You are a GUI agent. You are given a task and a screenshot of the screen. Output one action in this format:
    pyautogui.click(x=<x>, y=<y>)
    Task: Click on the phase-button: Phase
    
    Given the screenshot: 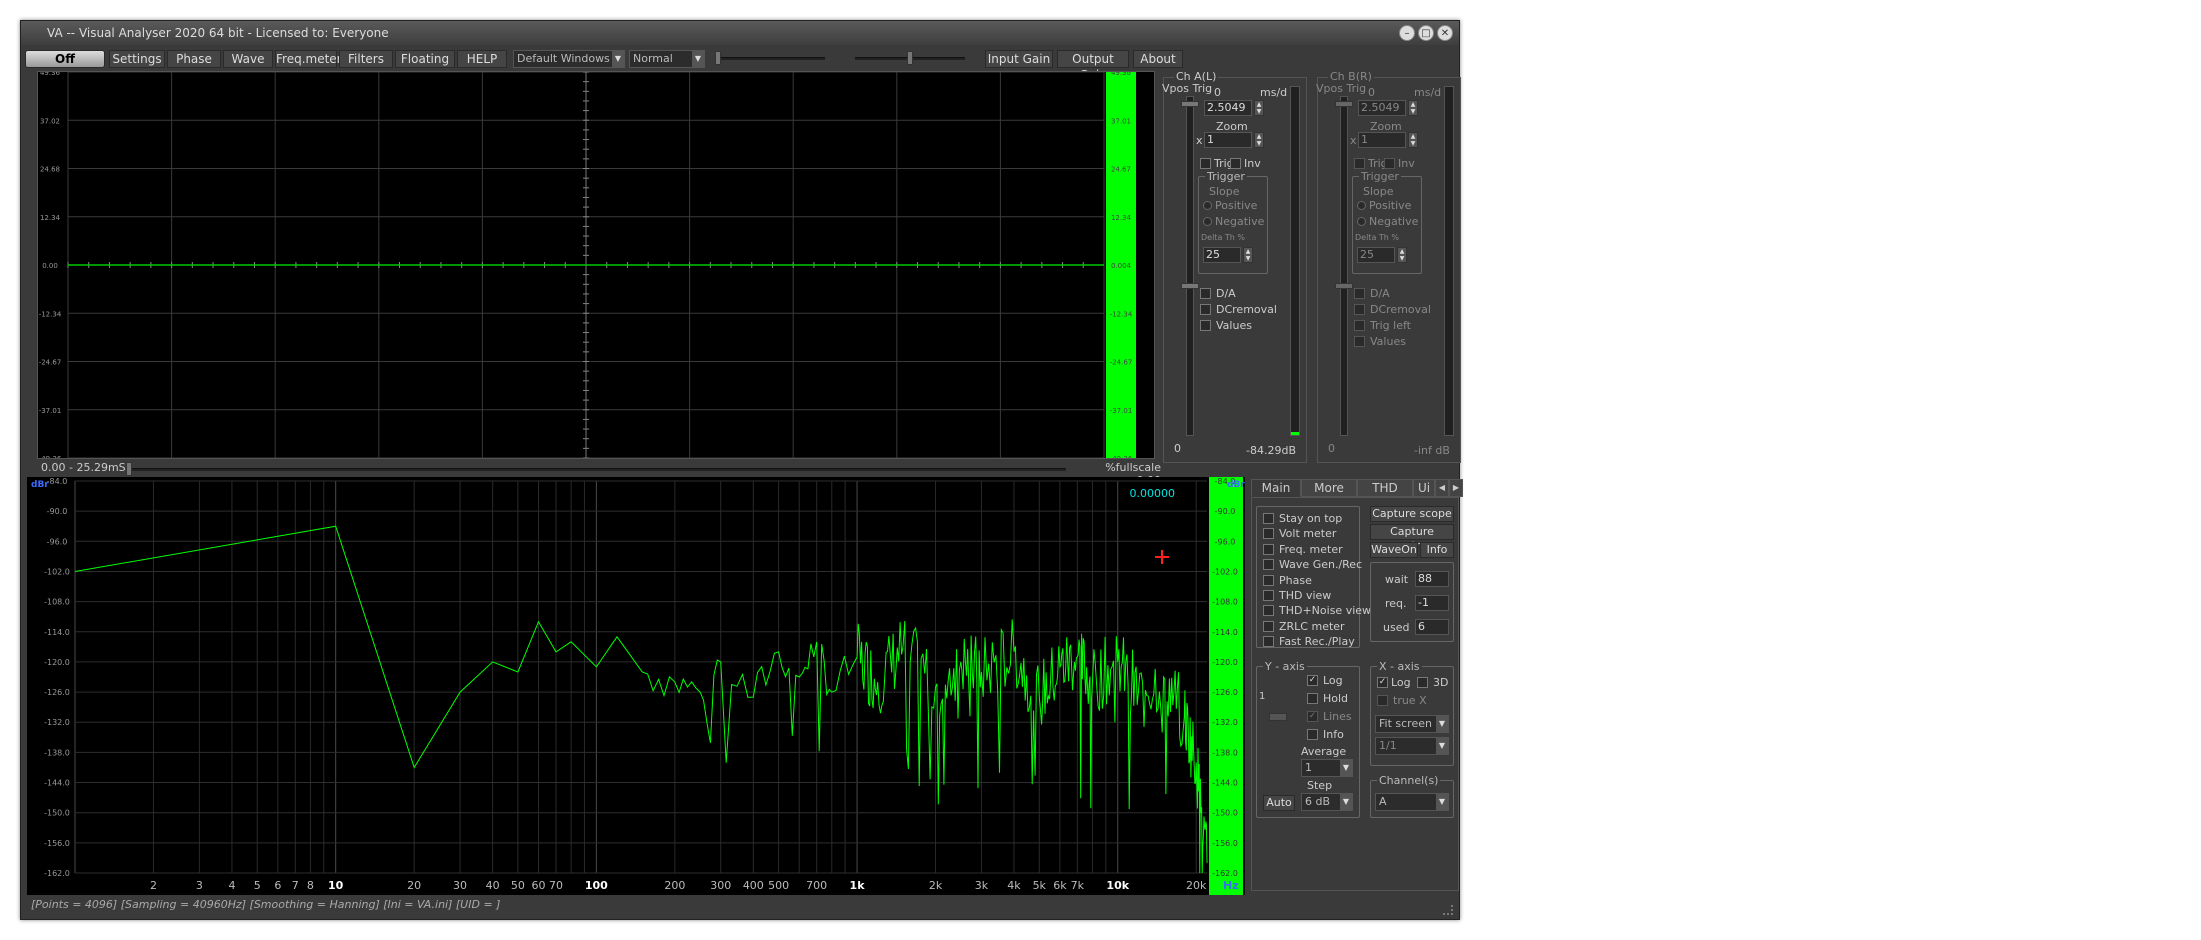 What is the action you would take?
    pyautogui.click(x=194, y=59)
    